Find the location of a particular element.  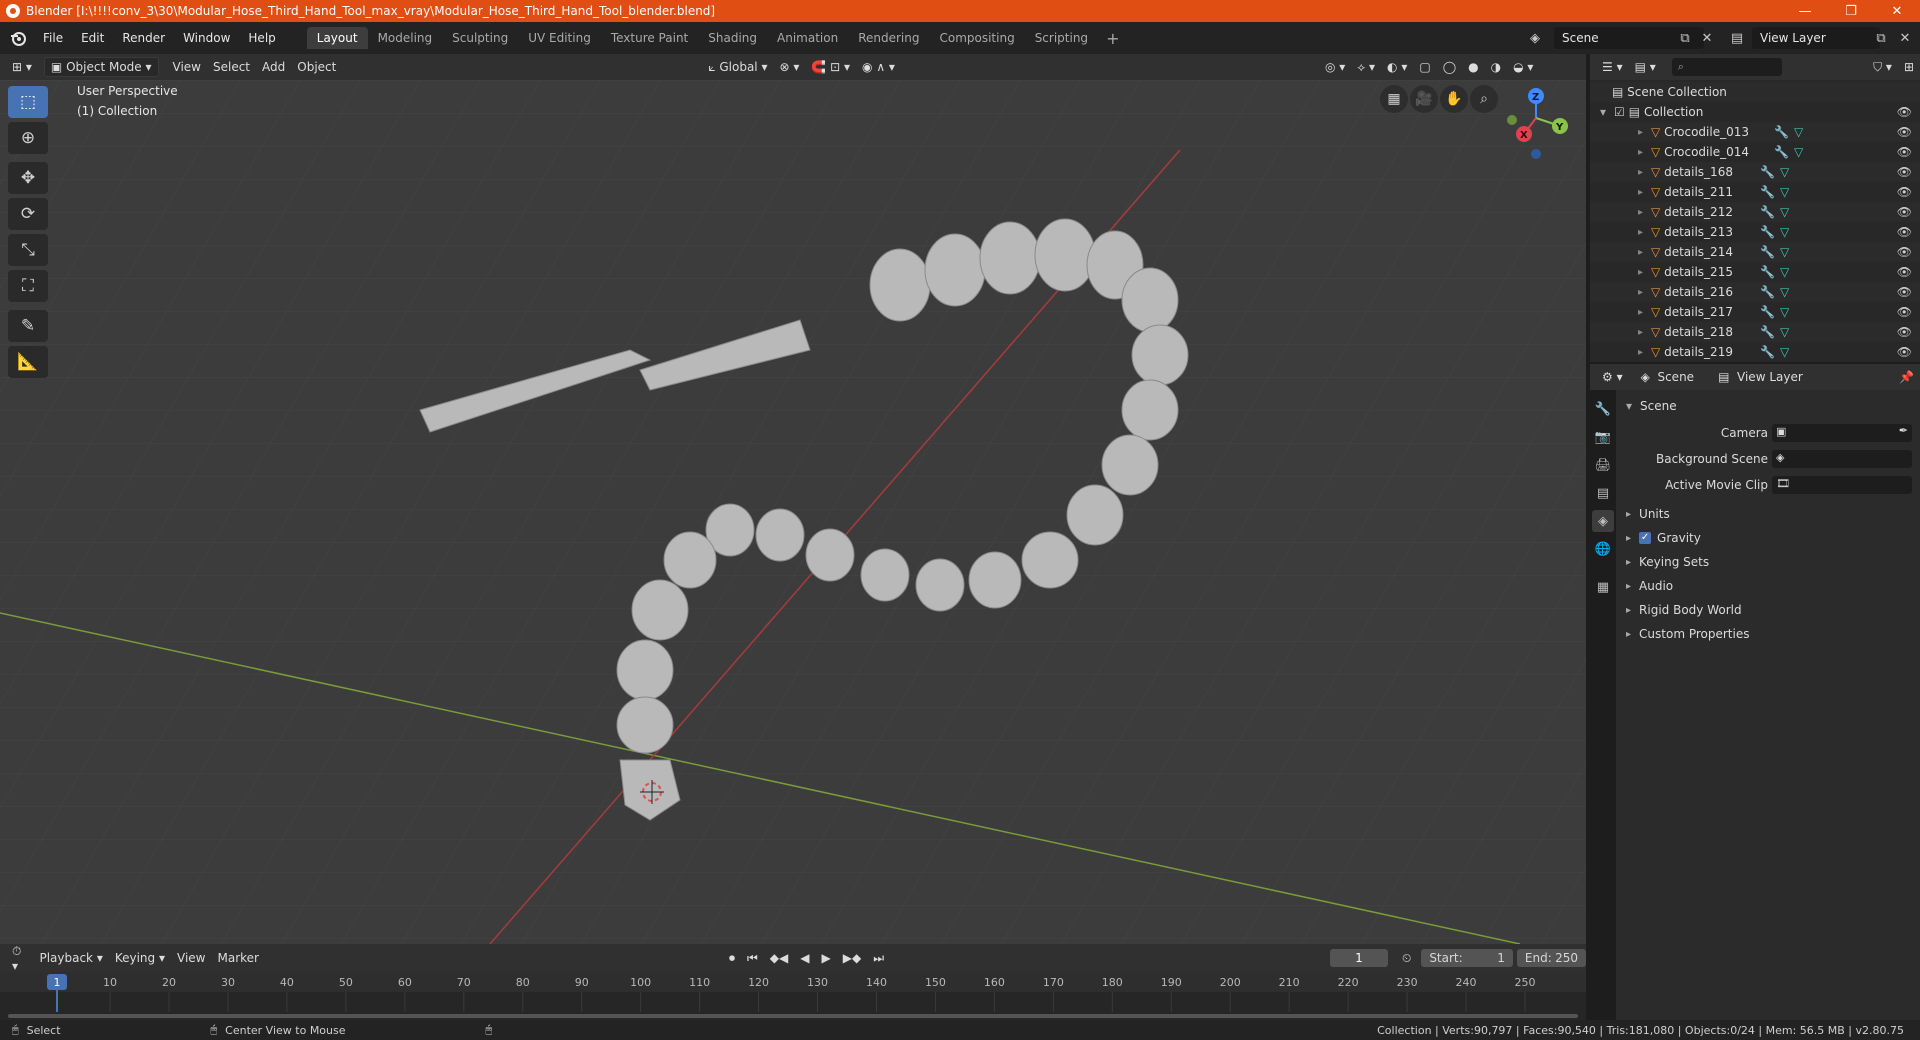

stopwatch-icon: ⏲ is located at coordinates (1406, 958).